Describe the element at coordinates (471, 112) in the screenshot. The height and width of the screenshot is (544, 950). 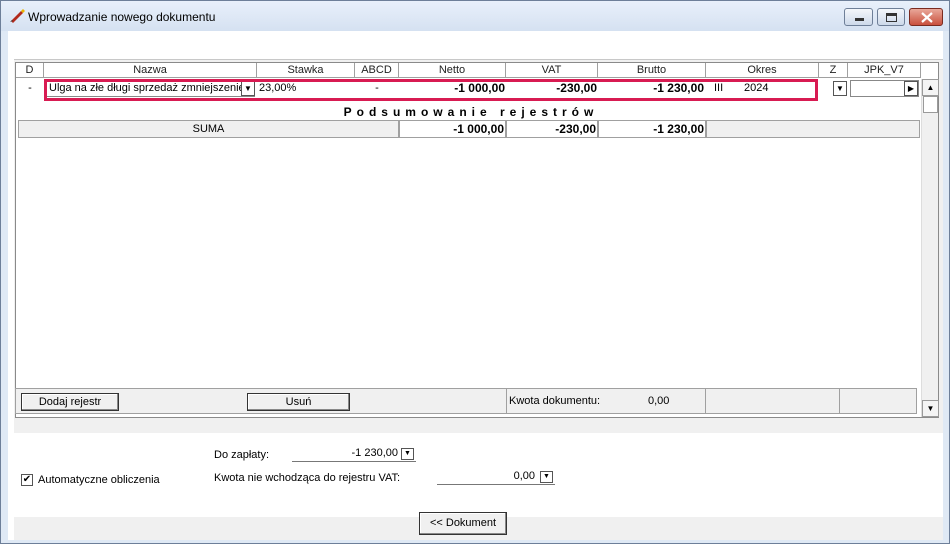
I see `summary-title: Podsumowanie rejestrów` at that location.